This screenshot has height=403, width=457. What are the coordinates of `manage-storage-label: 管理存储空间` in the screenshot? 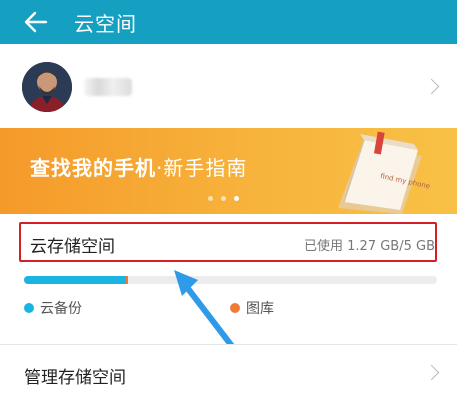 It's located at (75, 378).